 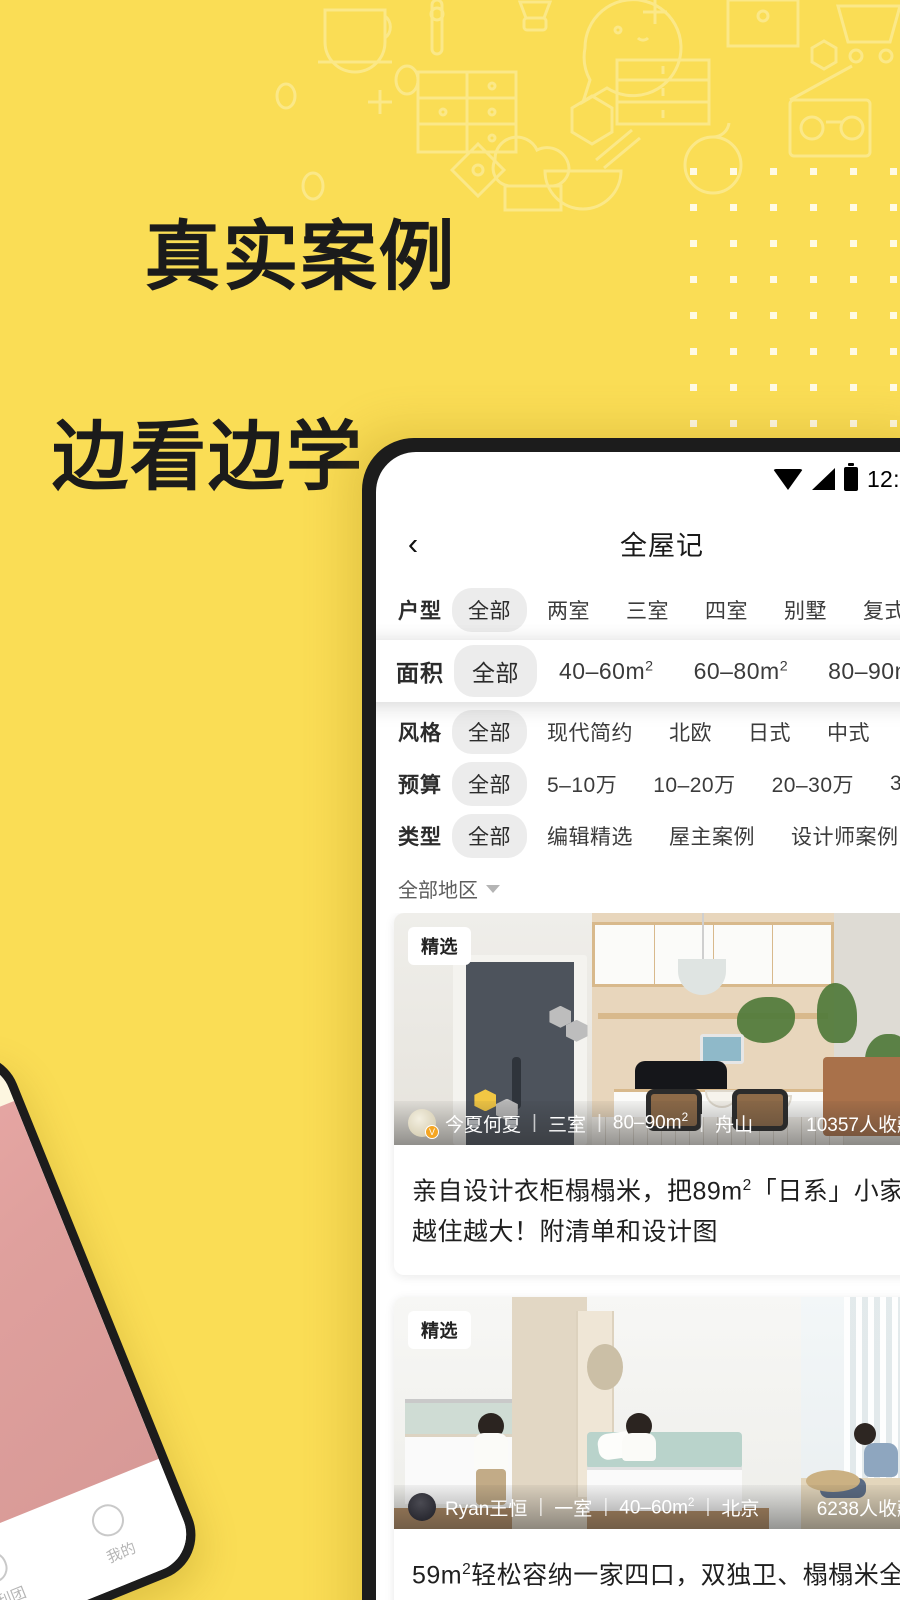 What do you see at coordinates (813, 784) in the screenshot?
I see `filter-option-budget-3: 20–30万` at bounding box center [813, 784].